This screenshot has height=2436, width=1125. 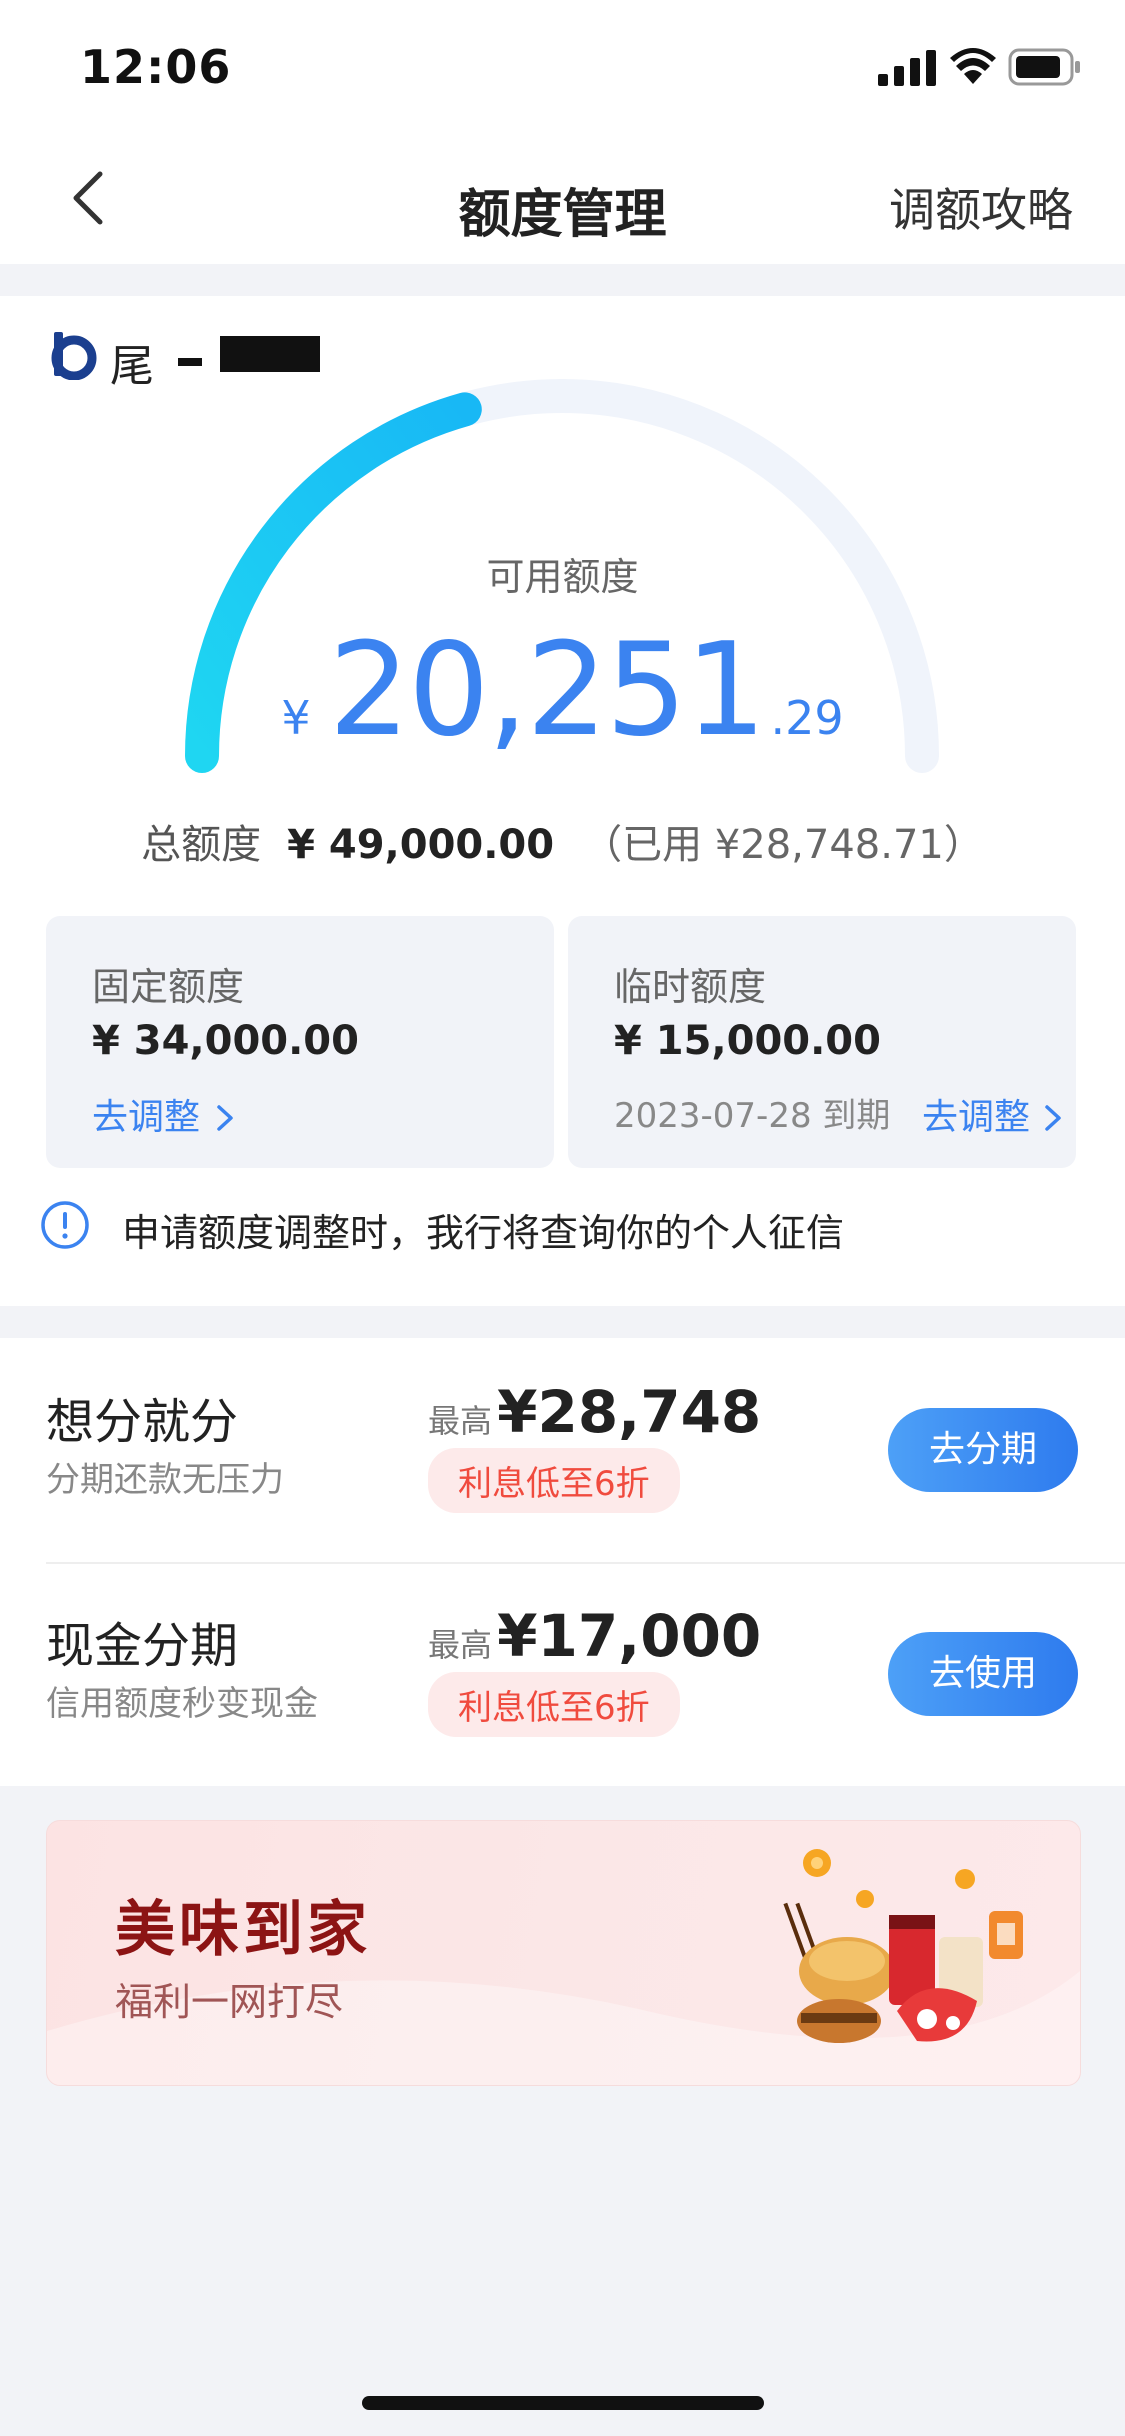 What do you see at coordinates (146, 1117) in the screenshot?
I see `fixed-quota-adjust-label: 去调整` at bounding box center [146, 1117].